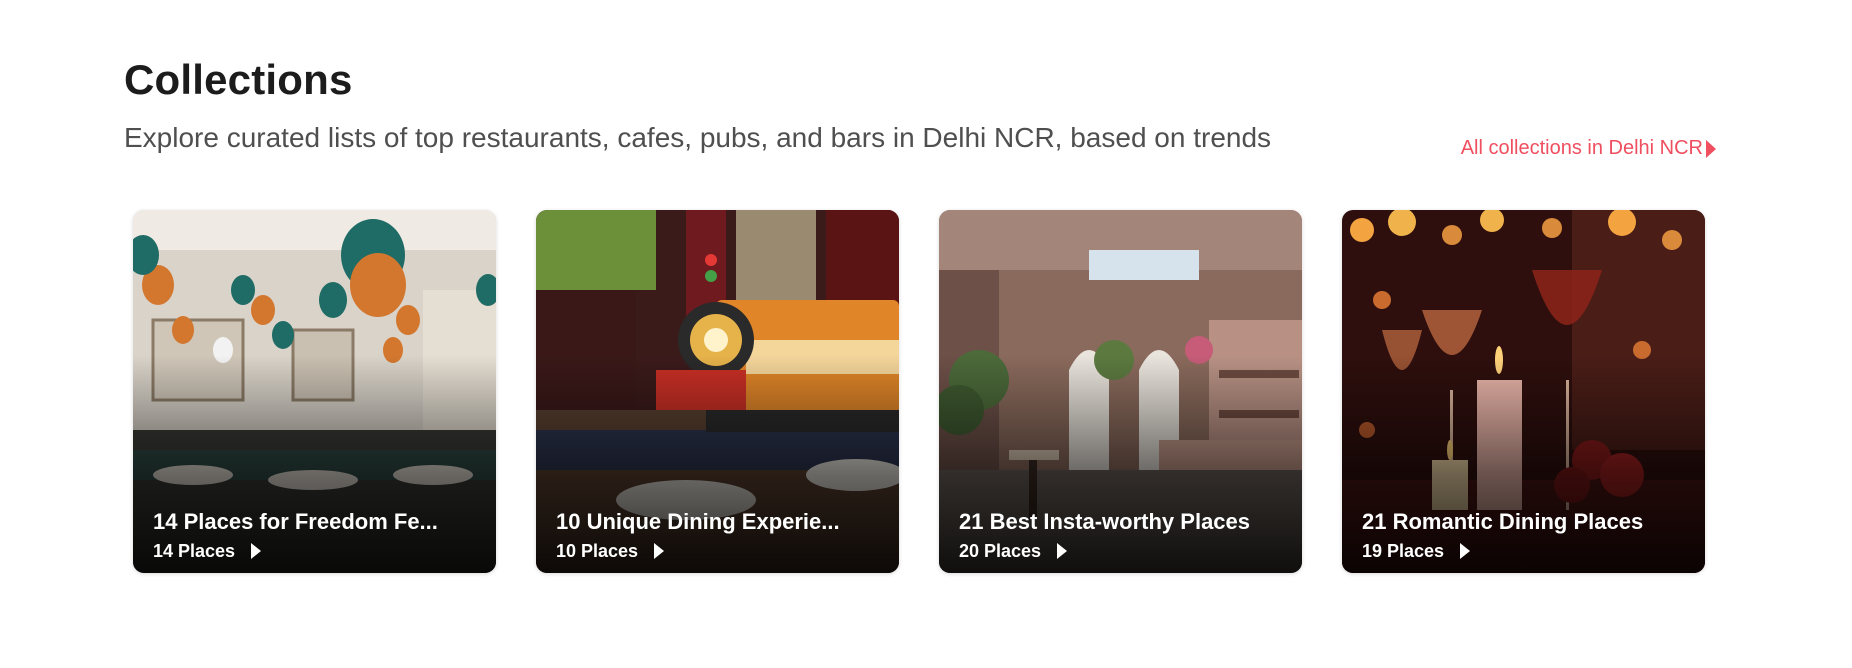  Describe the element at coordinates (1581, 148) in the screenshot. I see `all-collections-label: All collections in Delhi NCR` at that location.